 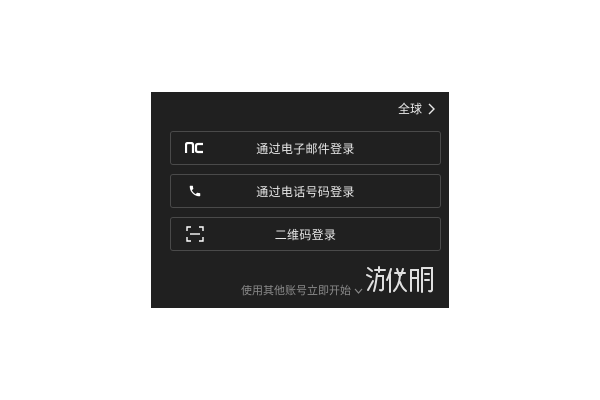 I want to click on phone-login-label: 通过电话号码登录, so click(x=305, y=191).